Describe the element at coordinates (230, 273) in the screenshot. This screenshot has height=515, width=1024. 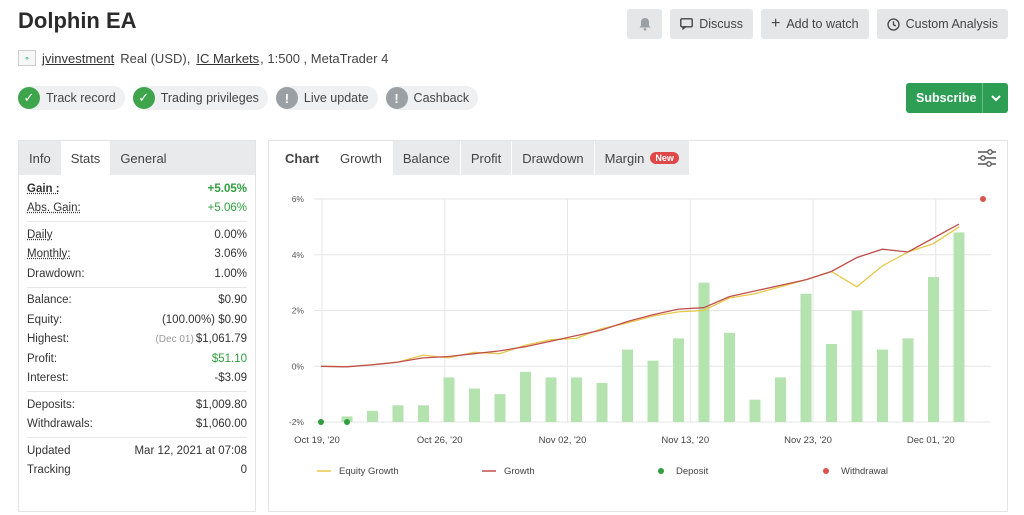
I see `stat-value: 1.00%` at that location.